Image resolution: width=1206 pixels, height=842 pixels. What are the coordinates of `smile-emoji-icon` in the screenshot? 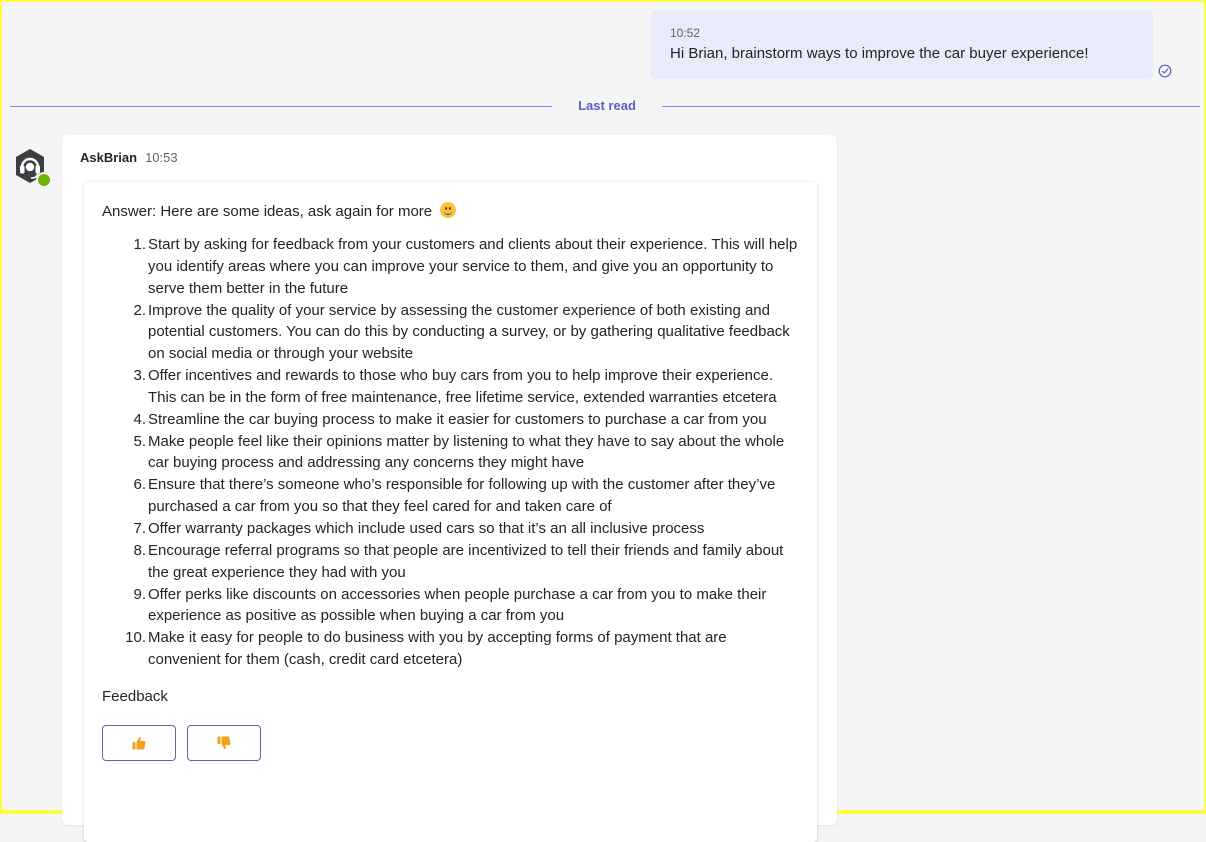 It's located at (448, 210).